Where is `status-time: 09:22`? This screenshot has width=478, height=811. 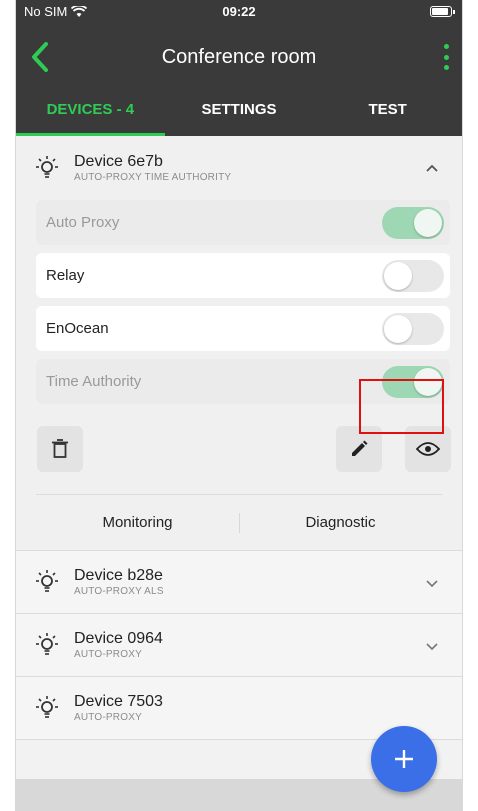
status-time: 09:22 is located at coordinates (239, 11).